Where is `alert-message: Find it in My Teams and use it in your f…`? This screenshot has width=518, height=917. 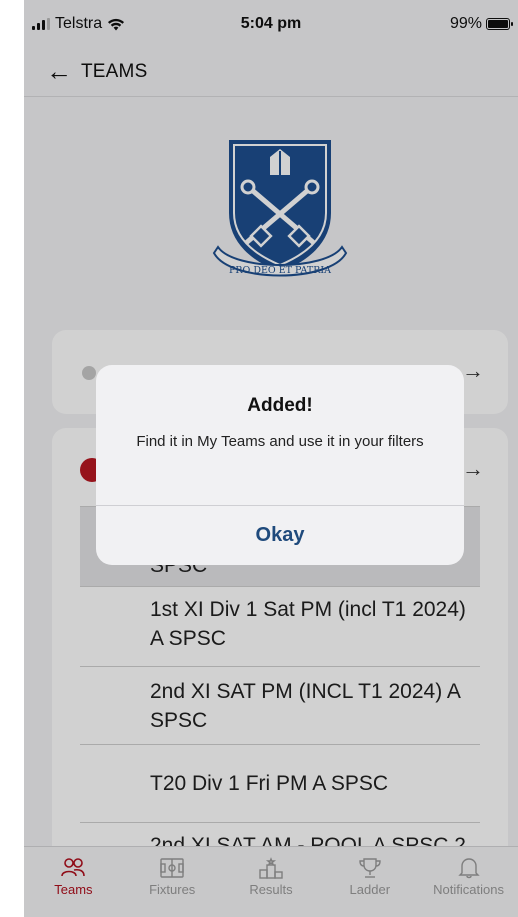 alert-message: Find it in My Teams and use it in your f… is located at coordinates (280, 441).